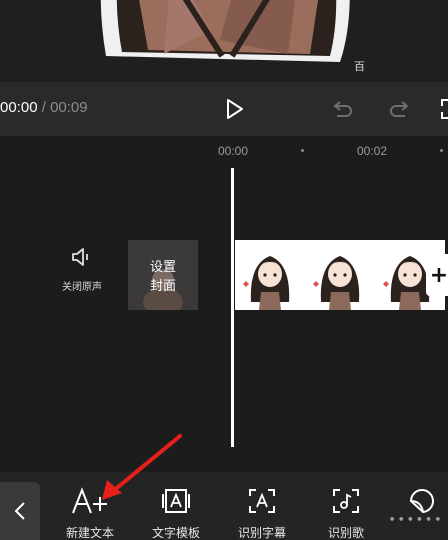  What do you see at coordinates (421, 501) in the screenshot?
I see `sticker-icon` at bounding box center [421, 501].